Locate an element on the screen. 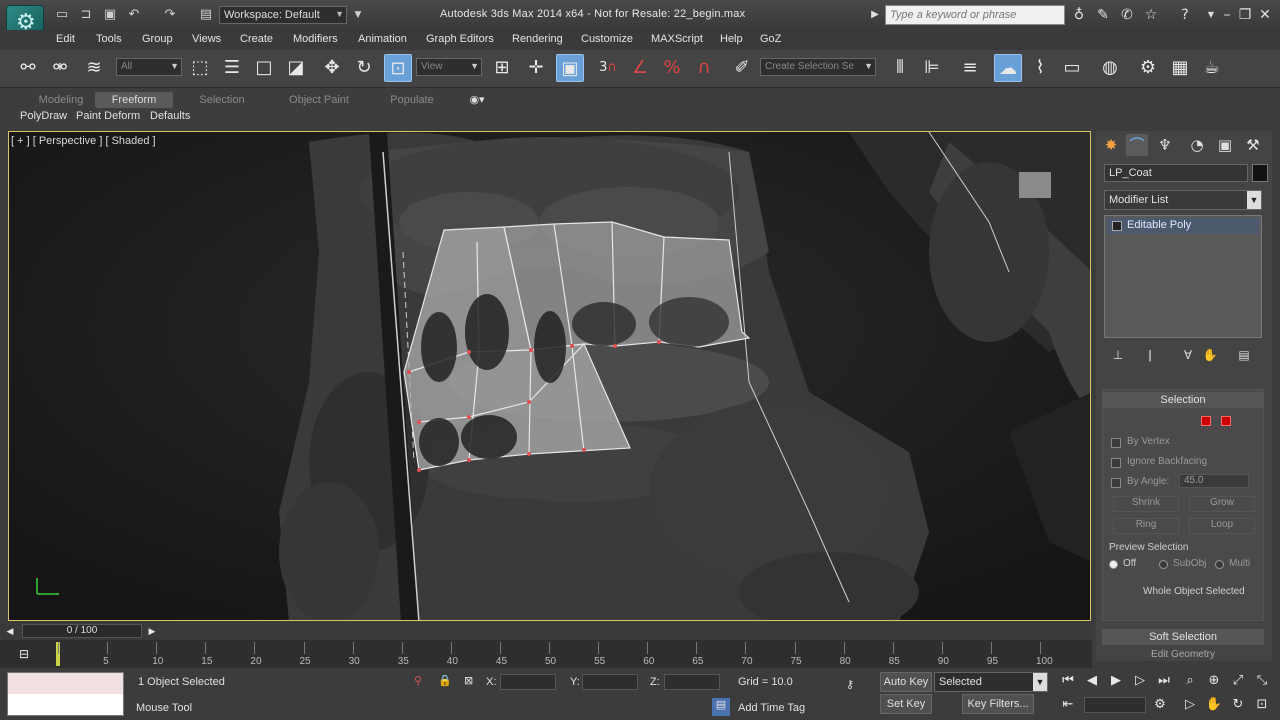  field-of-view-icon: ▷ is located at coordinates (1190, 705).